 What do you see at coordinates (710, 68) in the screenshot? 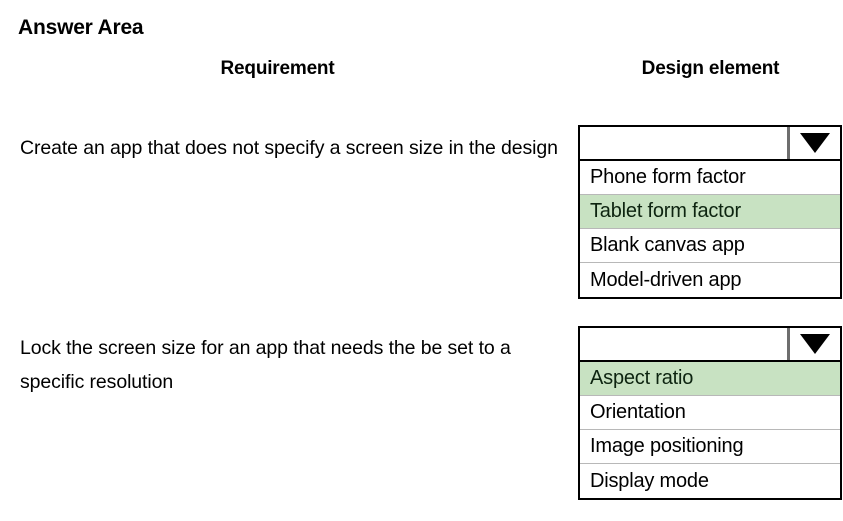
I see `column-header-design-element: Design element` at bounding box center [710, 68].